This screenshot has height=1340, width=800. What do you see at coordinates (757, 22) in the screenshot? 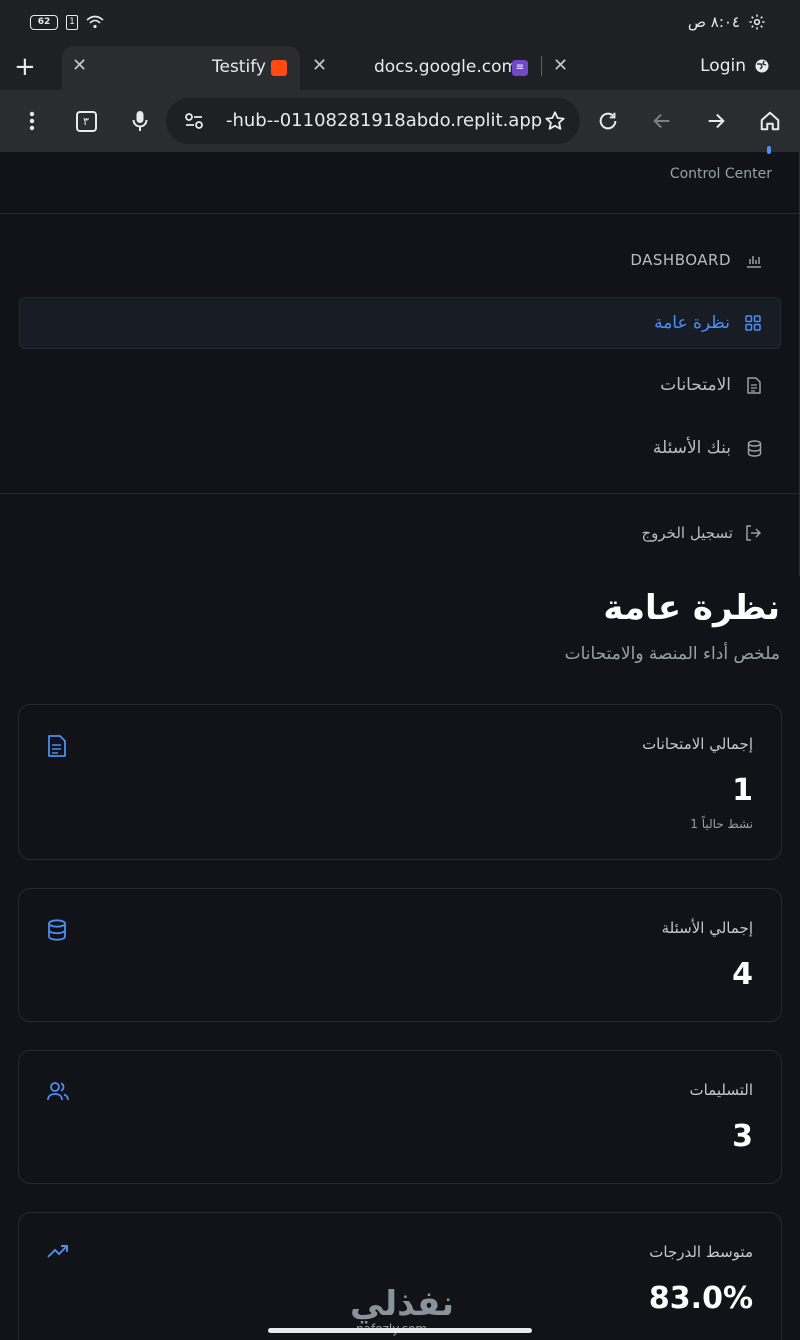
I see `settings-gear-icon` at bounding box center [757, 22].